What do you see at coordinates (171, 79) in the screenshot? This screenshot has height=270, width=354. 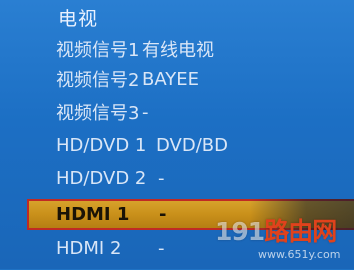 I see `input-value: BAYEE` at bounding box center [171, 79].